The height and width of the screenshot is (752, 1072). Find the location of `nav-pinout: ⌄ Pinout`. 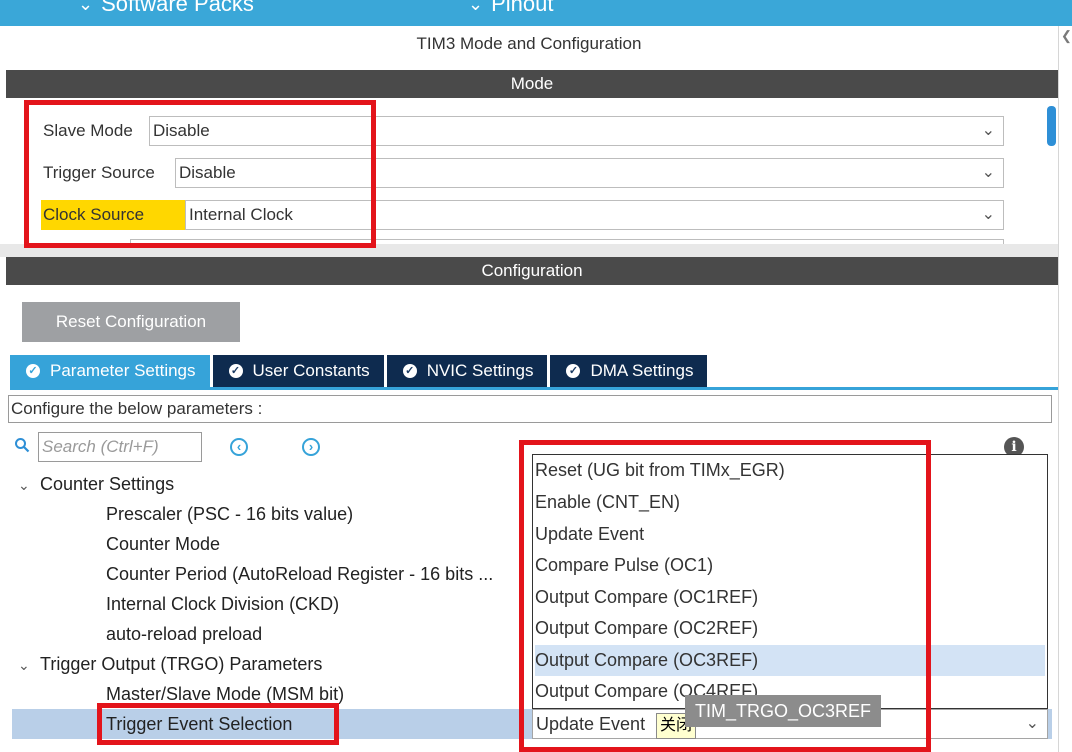

nav-pinout: ⌄ Pinout is located at coordinates (510, 8).